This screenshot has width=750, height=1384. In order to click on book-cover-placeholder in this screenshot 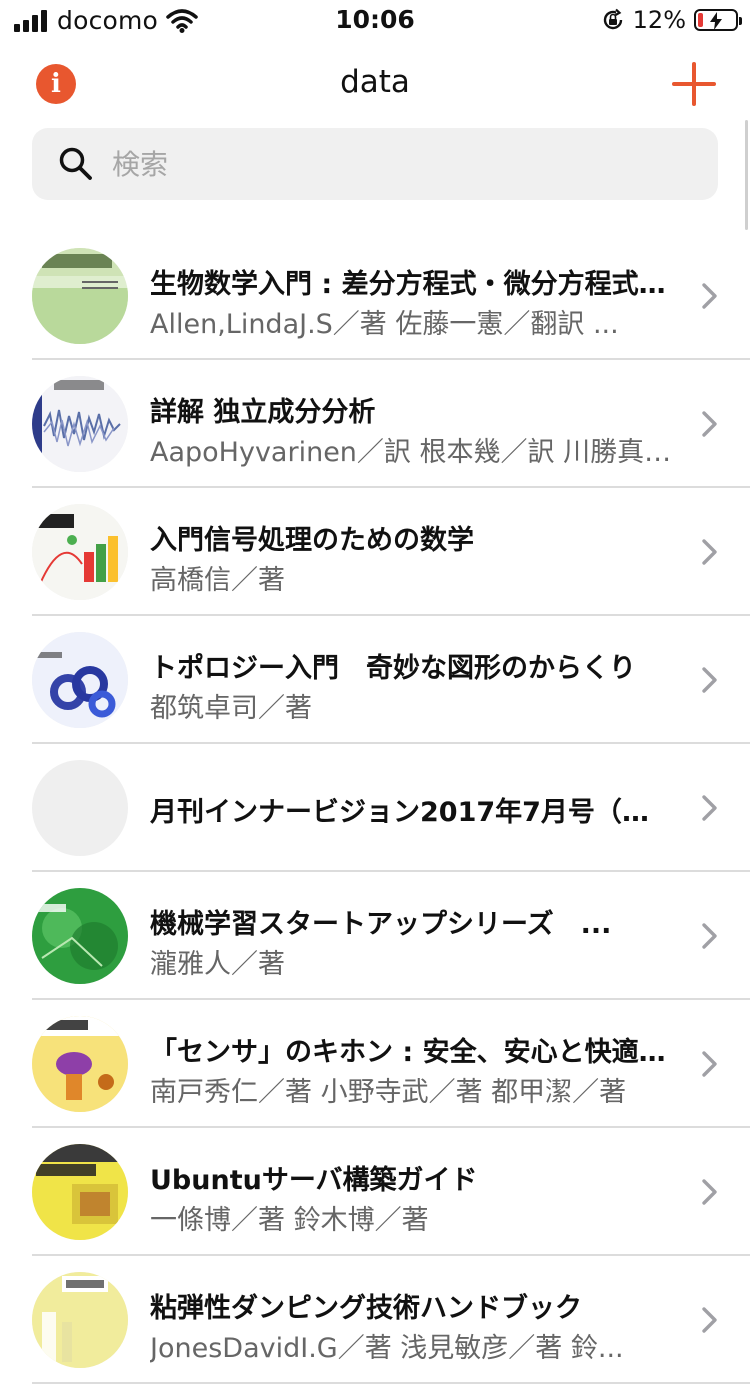, I will do `click(80, 808)`.